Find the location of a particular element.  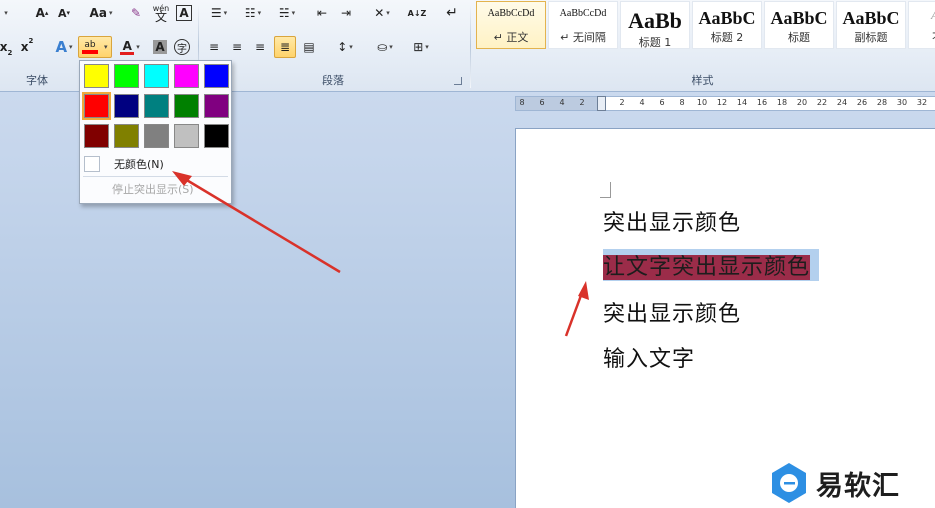

borders-button: ⊞ ▾ is located at coordinates (421, 47).